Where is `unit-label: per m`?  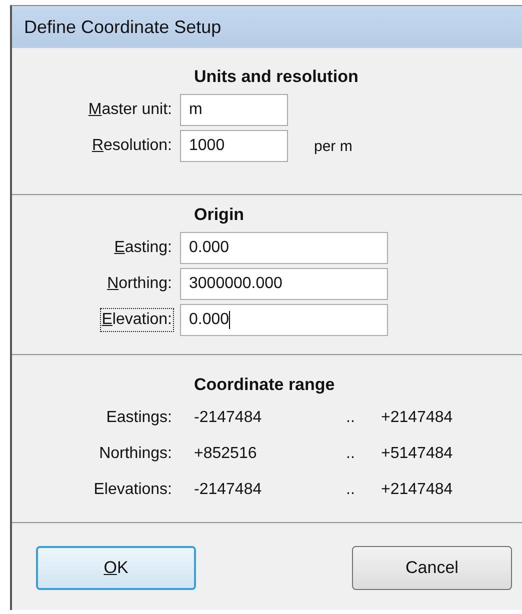 unit-label: per m is located at coordinates (333, 146).